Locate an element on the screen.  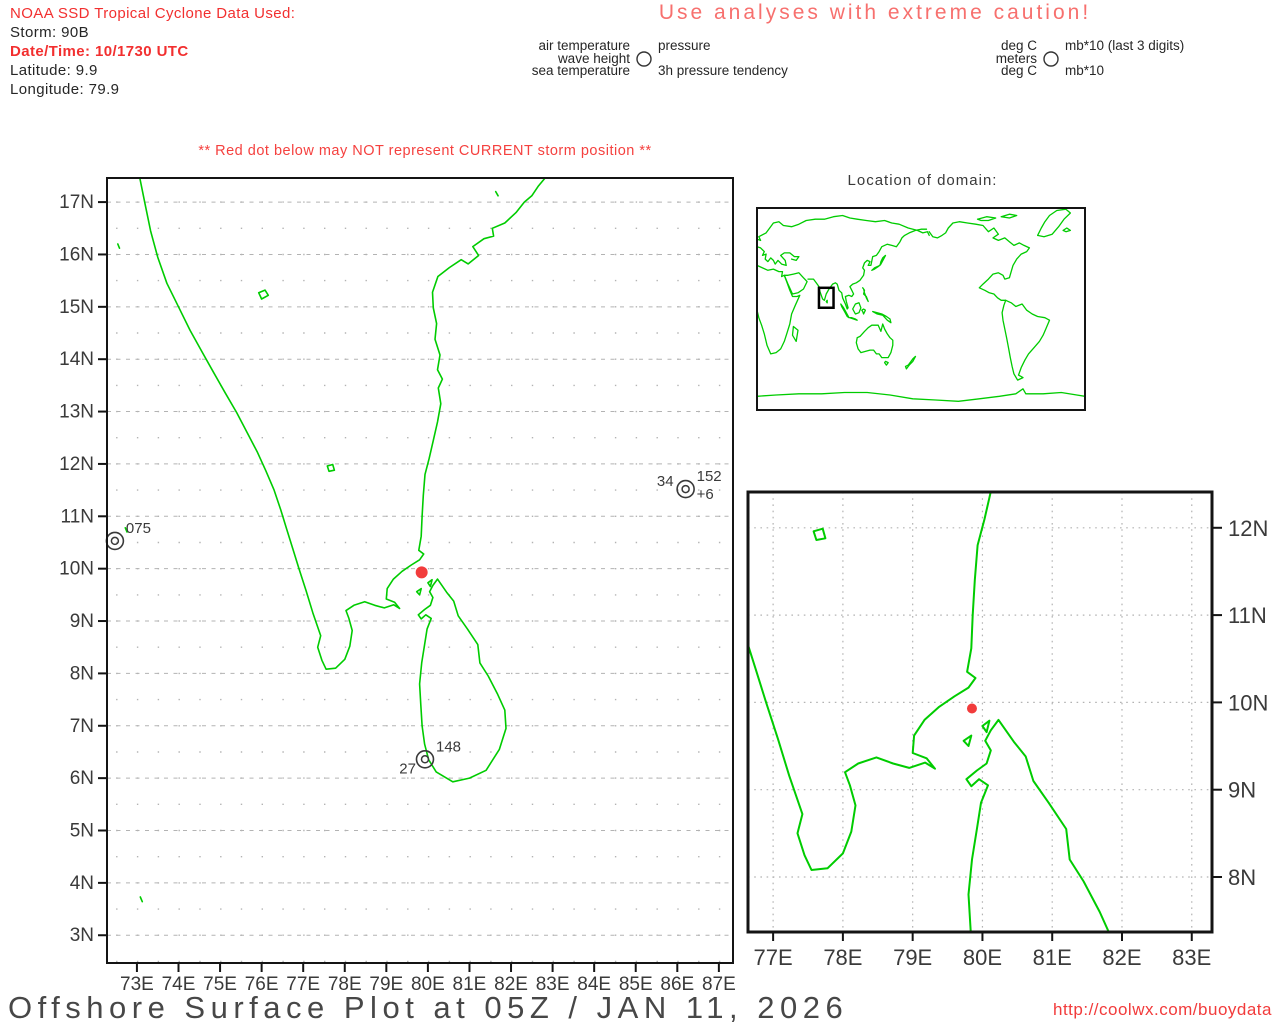
x-tick-label: 83E is located at coordinates (1191, 957).